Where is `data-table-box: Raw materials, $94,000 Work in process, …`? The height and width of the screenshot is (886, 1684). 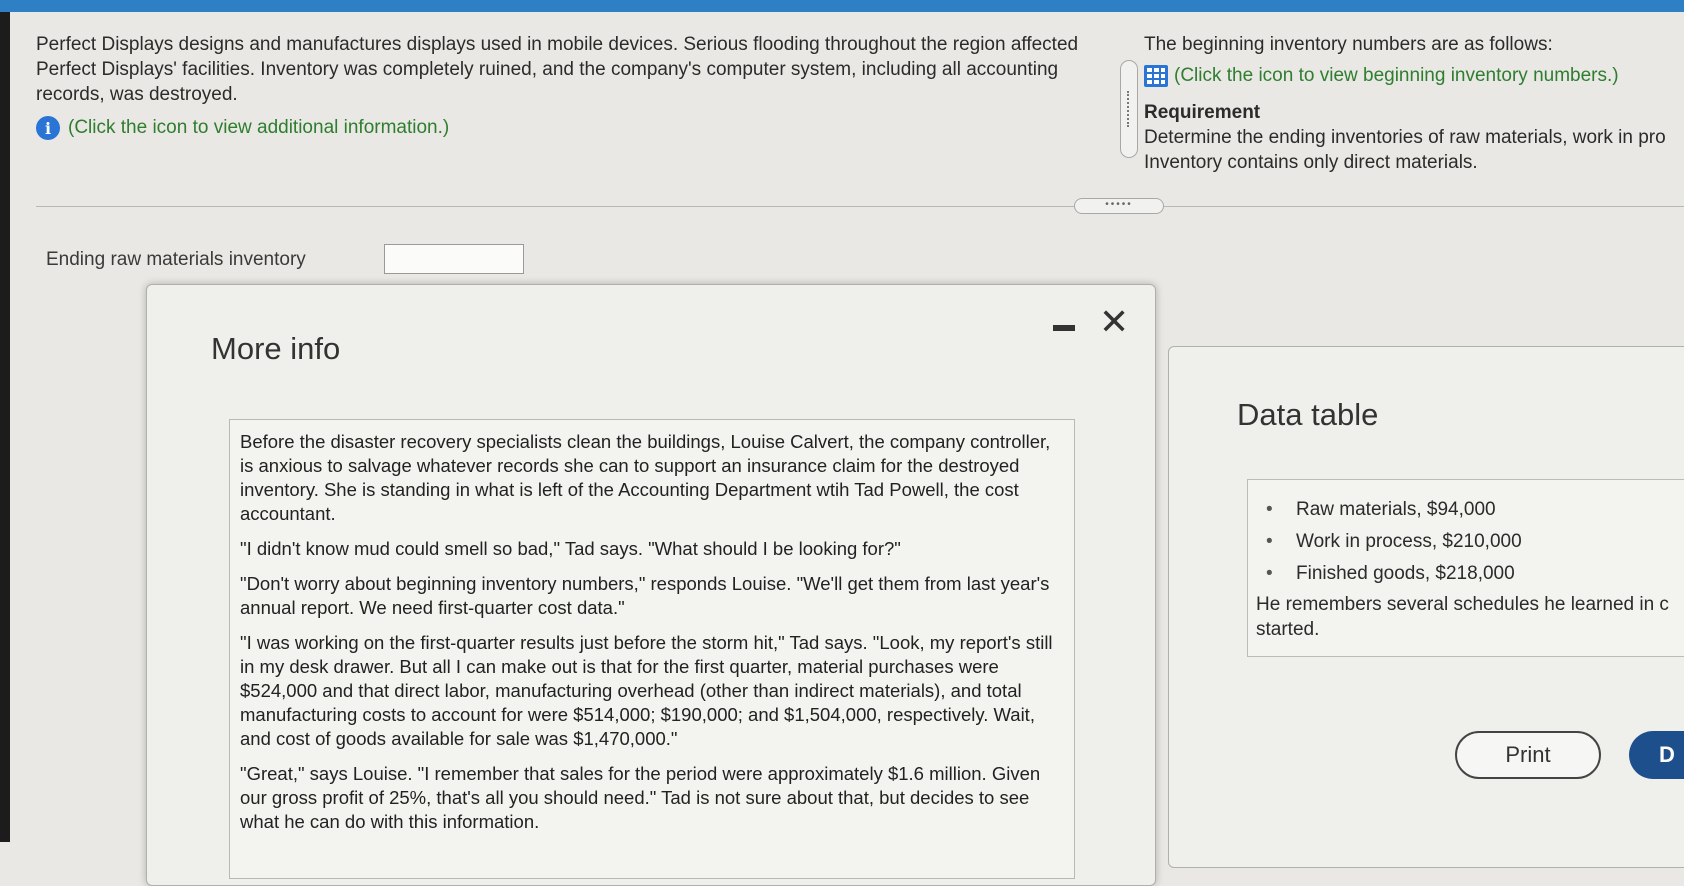
data-table-box: Raw materials, $94,000 Work in process, … is located at coordinates (1465, 568).